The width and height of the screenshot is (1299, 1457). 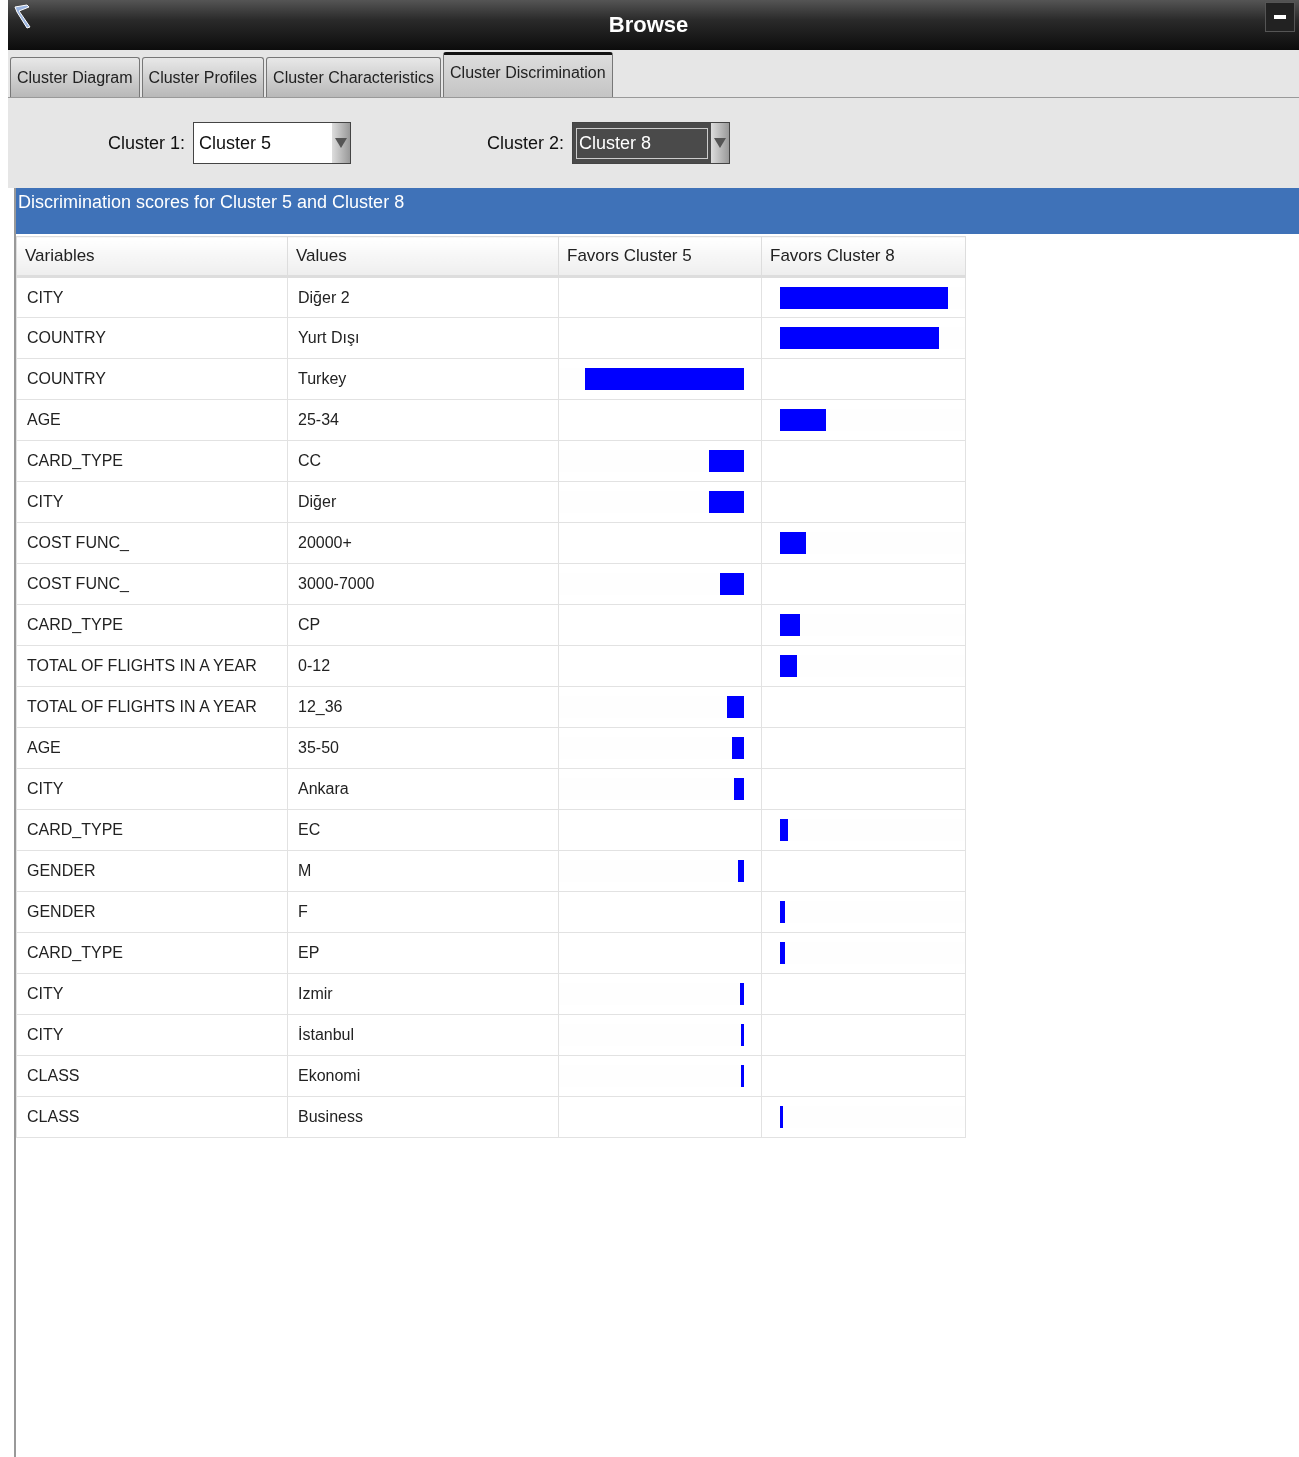 What do you see at coordinates (272, 143) in the screenshot?
I see `cluster-dropdown: Cluster 5` at bounding box center [272, 143].